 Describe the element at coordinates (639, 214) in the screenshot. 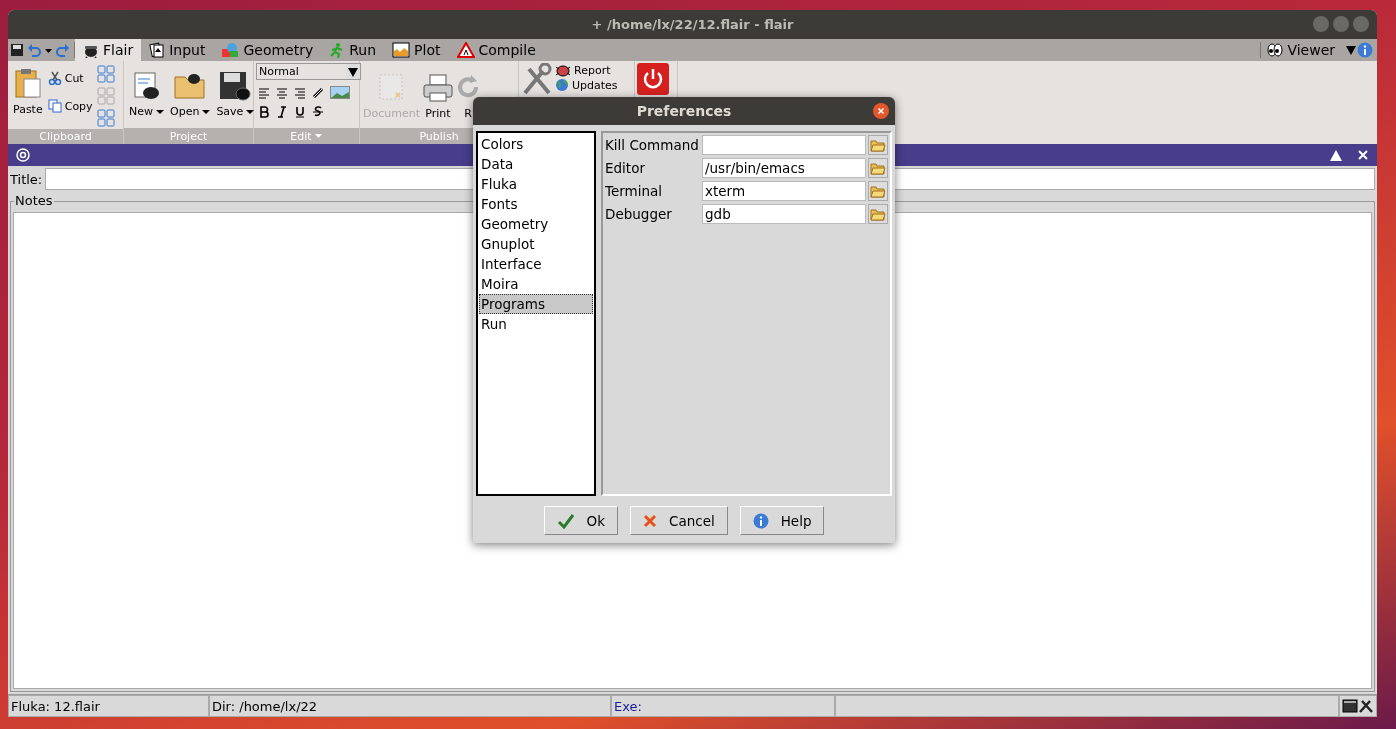

I see `field-label: Debugger` at that location.